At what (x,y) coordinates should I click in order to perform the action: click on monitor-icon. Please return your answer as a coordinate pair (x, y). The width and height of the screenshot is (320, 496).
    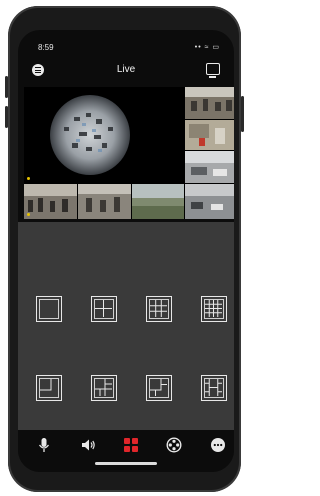
    Looking at the image, I should click on (213, 70).